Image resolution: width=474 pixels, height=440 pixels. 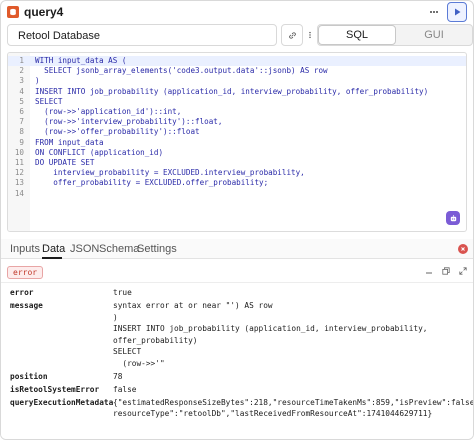 I want to click on code-line: 11 DO UPDATE SET, so click(x=237, y=163).